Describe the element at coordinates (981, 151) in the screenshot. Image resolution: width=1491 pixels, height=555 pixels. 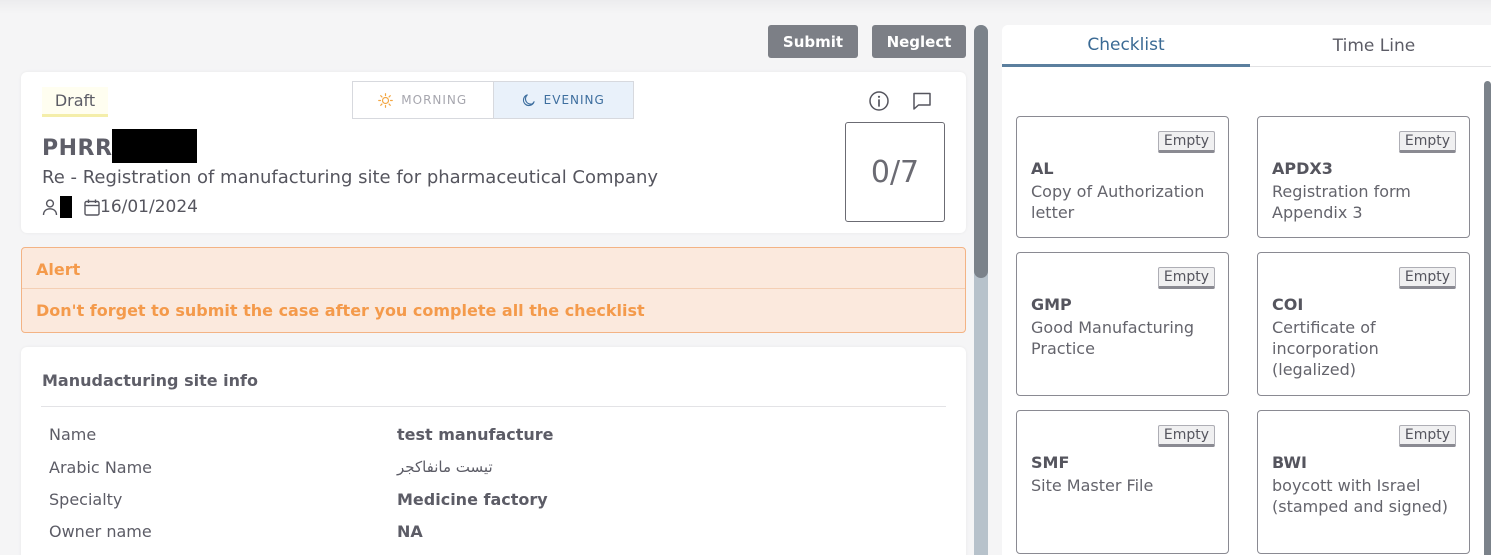
I see `scrollbar-thumb` at that location.